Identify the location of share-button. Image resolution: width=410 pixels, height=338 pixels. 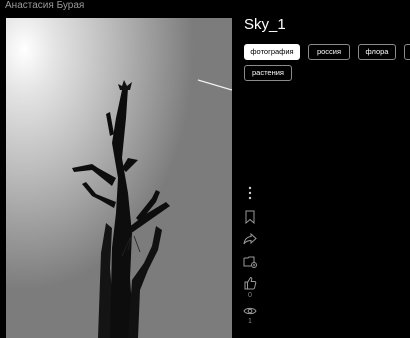
(250, 239).